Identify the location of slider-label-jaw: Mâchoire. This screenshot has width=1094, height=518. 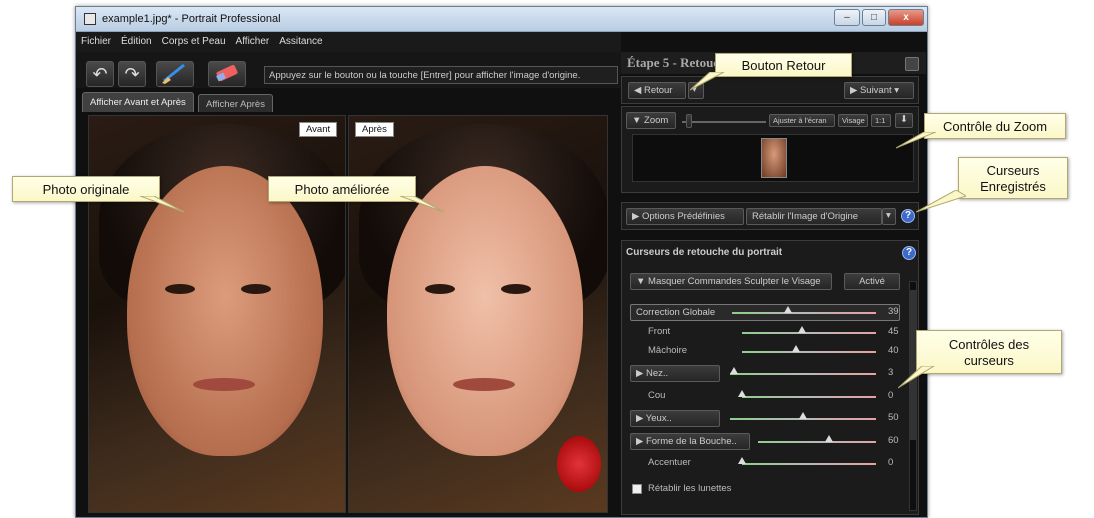
(668, 350).